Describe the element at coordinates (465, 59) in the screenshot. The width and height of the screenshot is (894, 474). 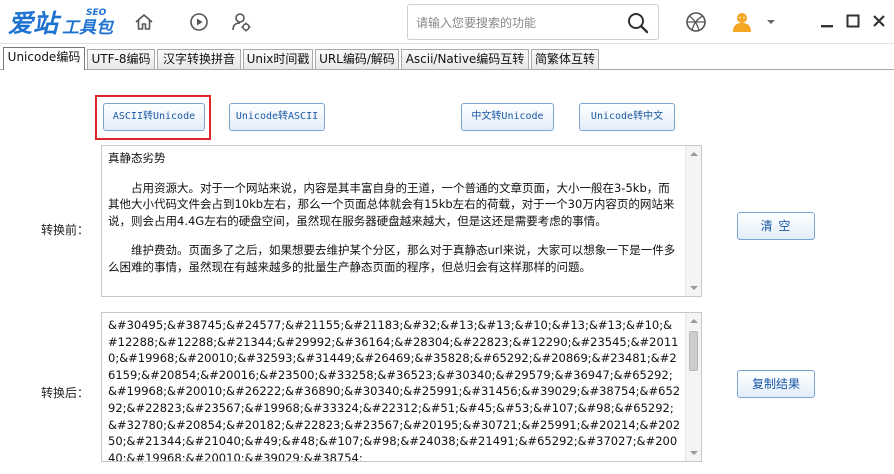
I see `tab-ascii-native: Ascii/Native编码互转` at that location.